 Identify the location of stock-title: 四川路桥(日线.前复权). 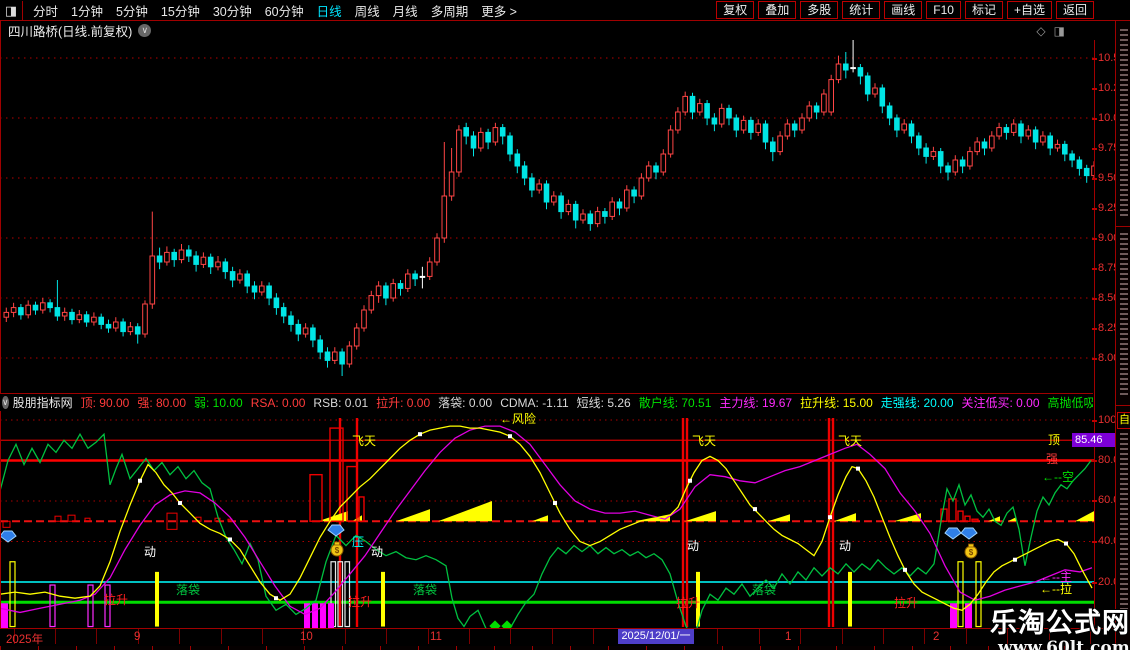
(70, 32).